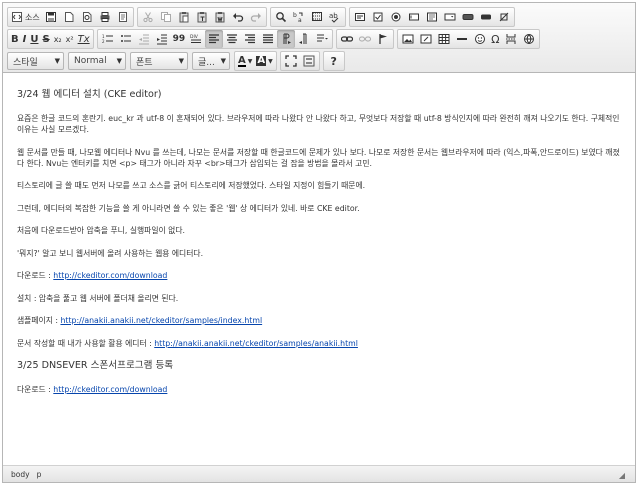  I want to click on content-heading: 3/24 웹 에디터 설치 (CKE editor), so click(89, 94).